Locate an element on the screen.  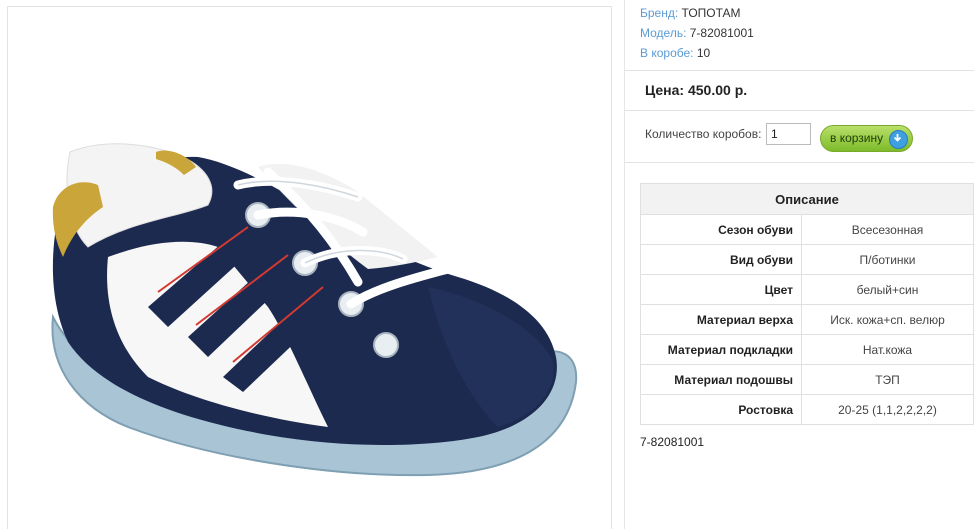
table-row: Ростовка 20-25 (1,1,2,2,2,2) is located at coordinates (807, 409).